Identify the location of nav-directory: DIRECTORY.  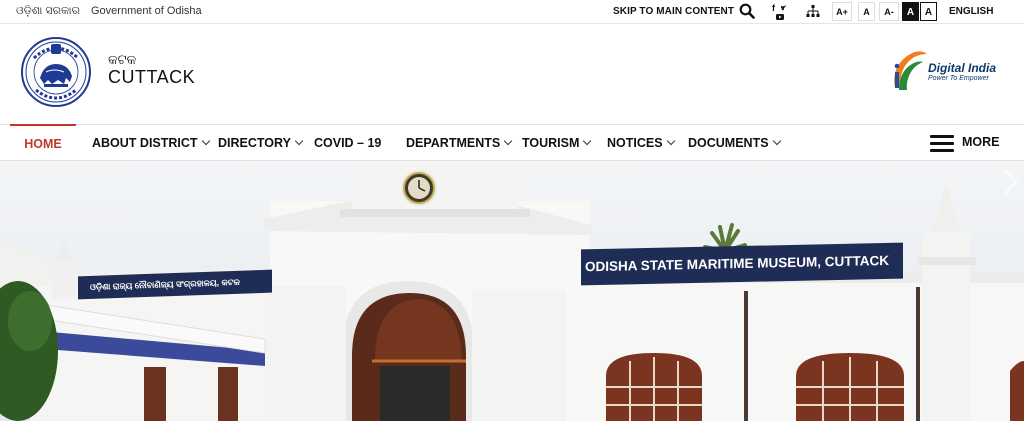
(261, 143).